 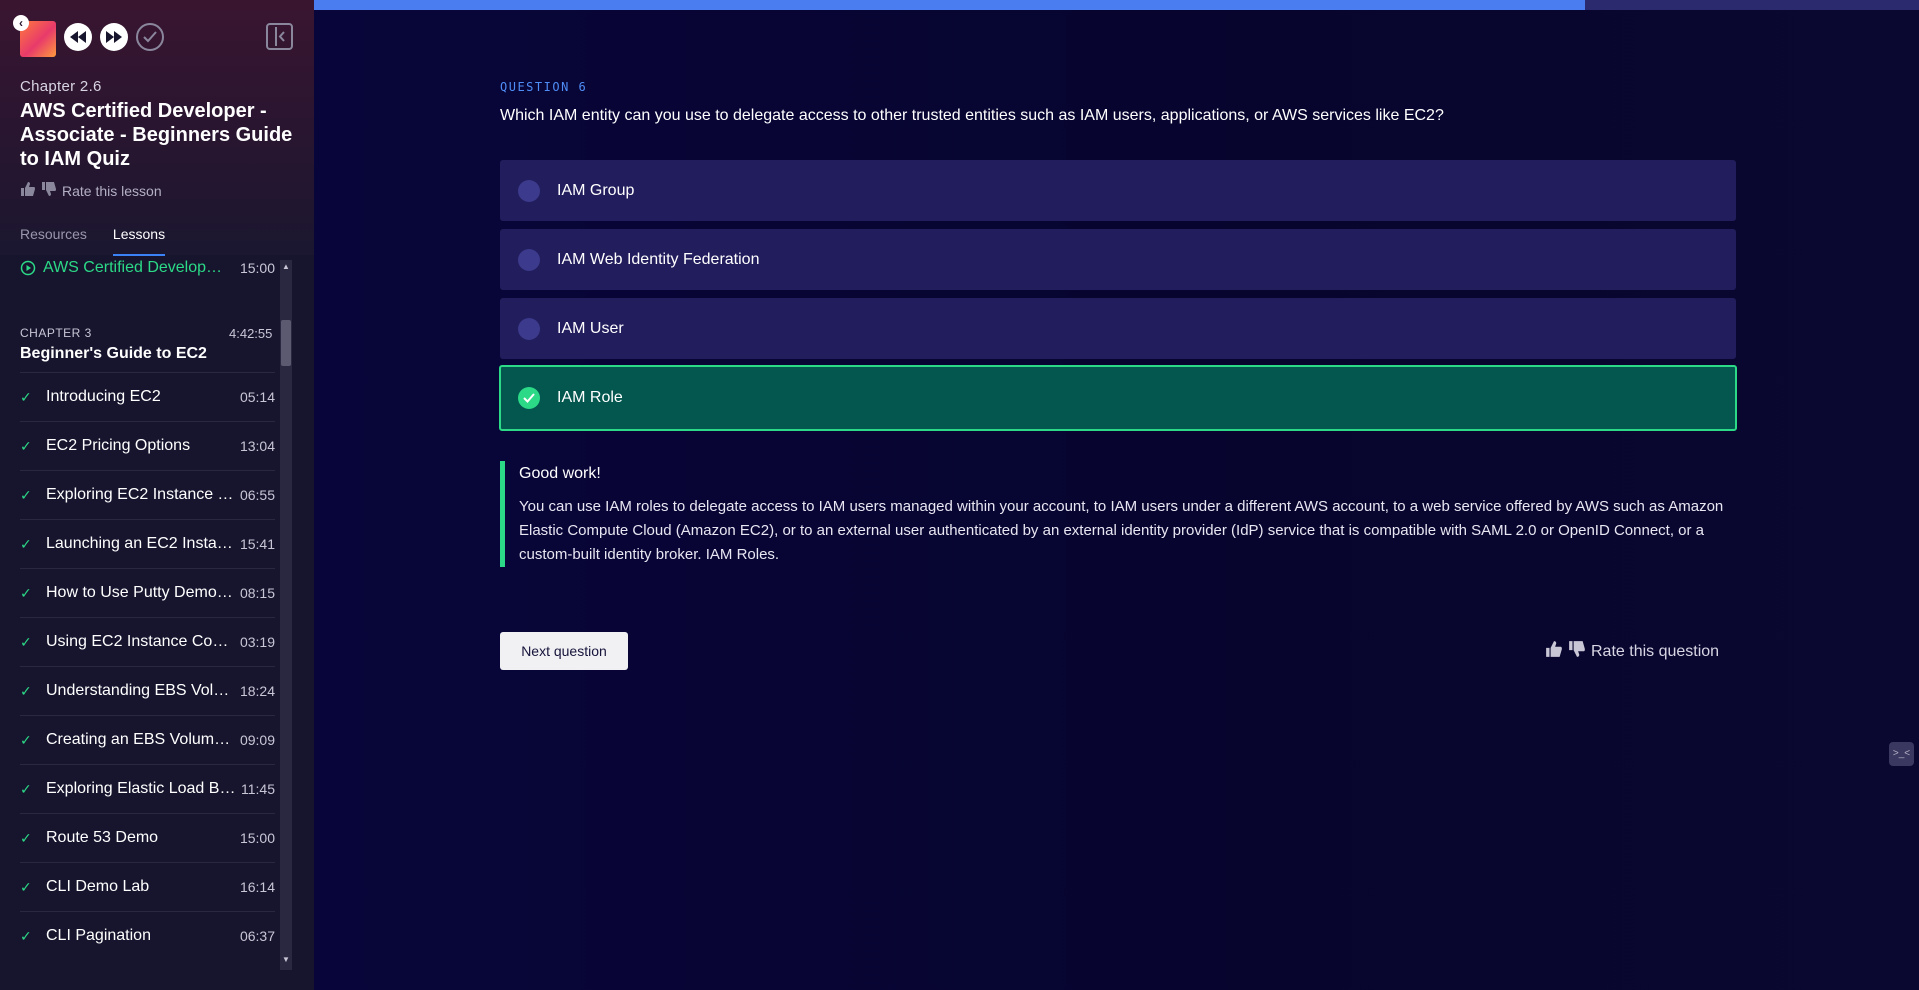 I want to click on lesson-item-duration: 11:45, so click(x=258, y=789).